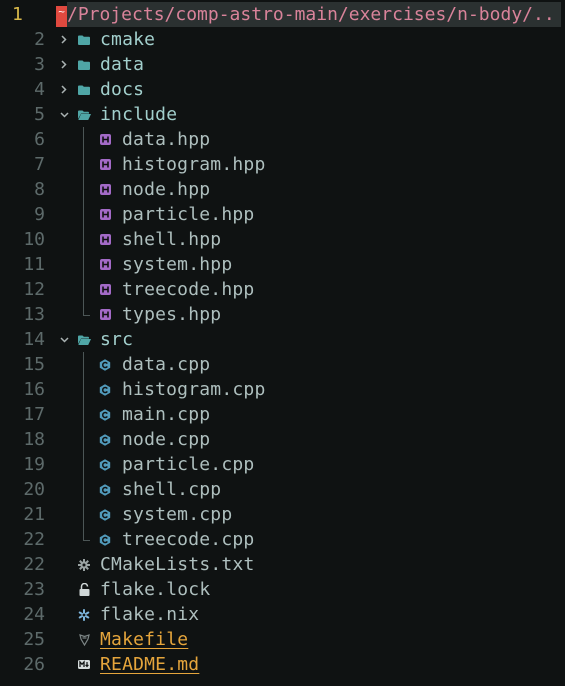 The width and height of the screenshot is (565, 686). What do you see at coordinates (282, 189) in the screenshot?
I see `tree-file-row: 8 node.hpp` at bounding box center [282, 189].